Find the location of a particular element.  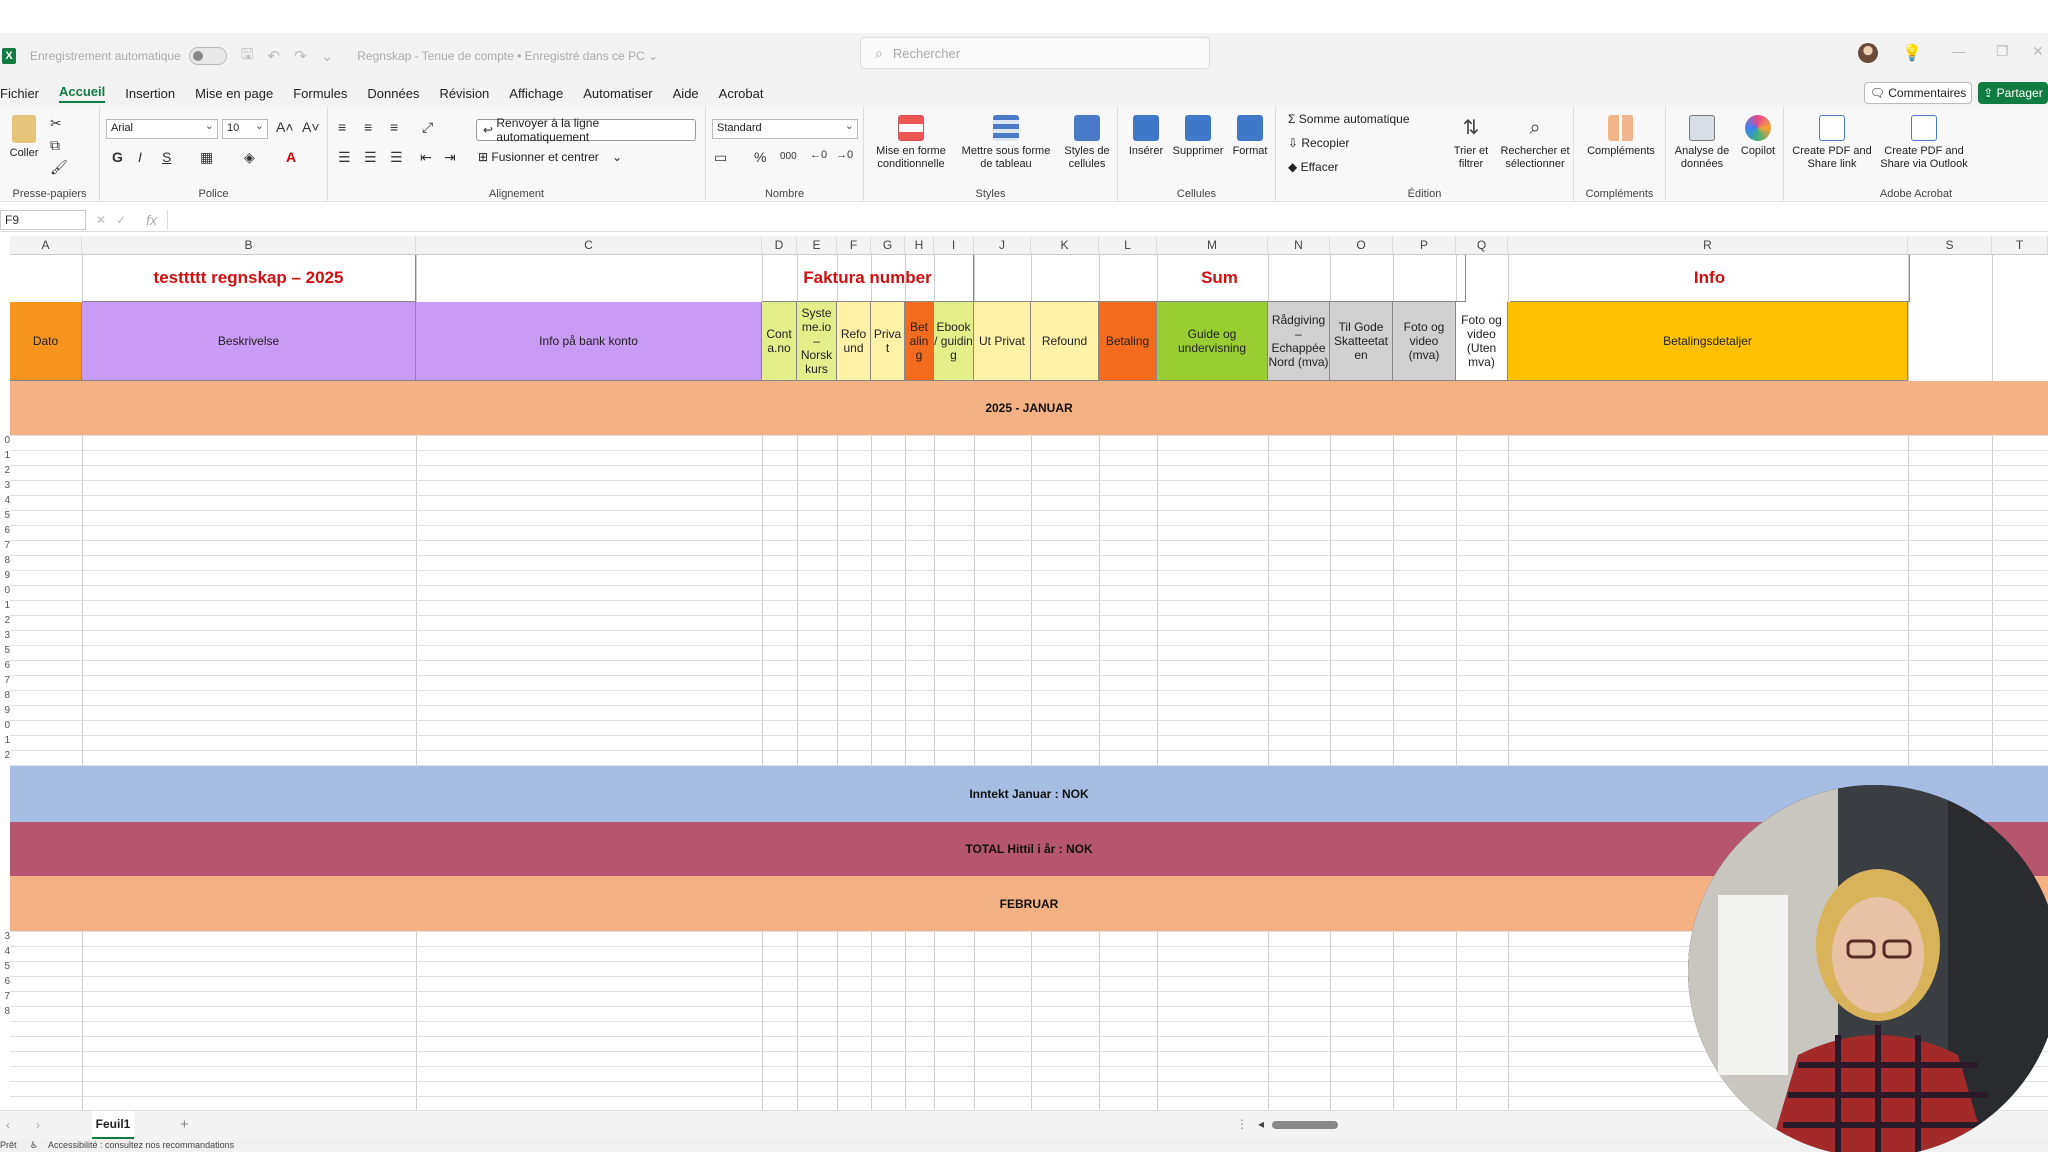

paste-button: Coller is located at coordinates (24, 137).